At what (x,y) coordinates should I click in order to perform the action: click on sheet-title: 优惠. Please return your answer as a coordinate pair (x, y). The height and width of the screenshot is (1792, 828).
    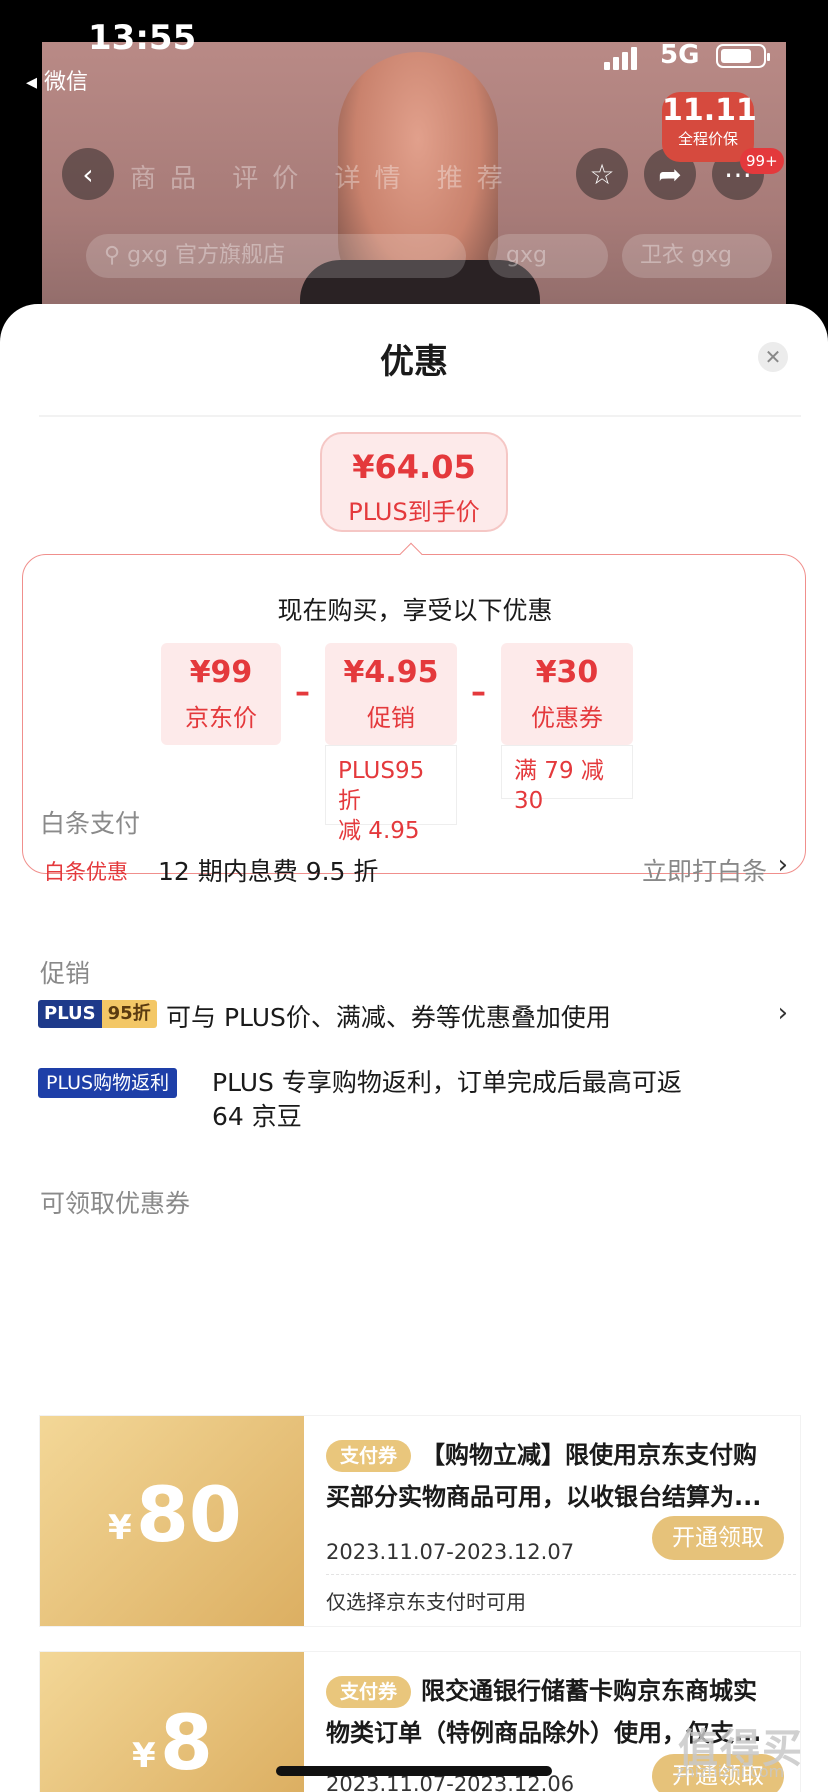
    Looking at the image, I should click on (414, 362).